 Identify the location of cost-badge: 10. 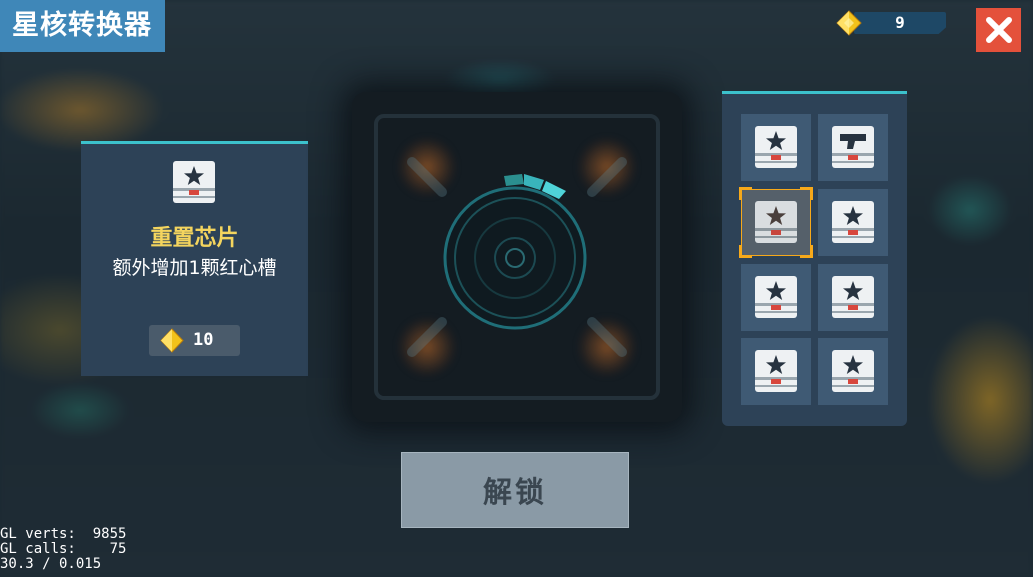
(194, 340).